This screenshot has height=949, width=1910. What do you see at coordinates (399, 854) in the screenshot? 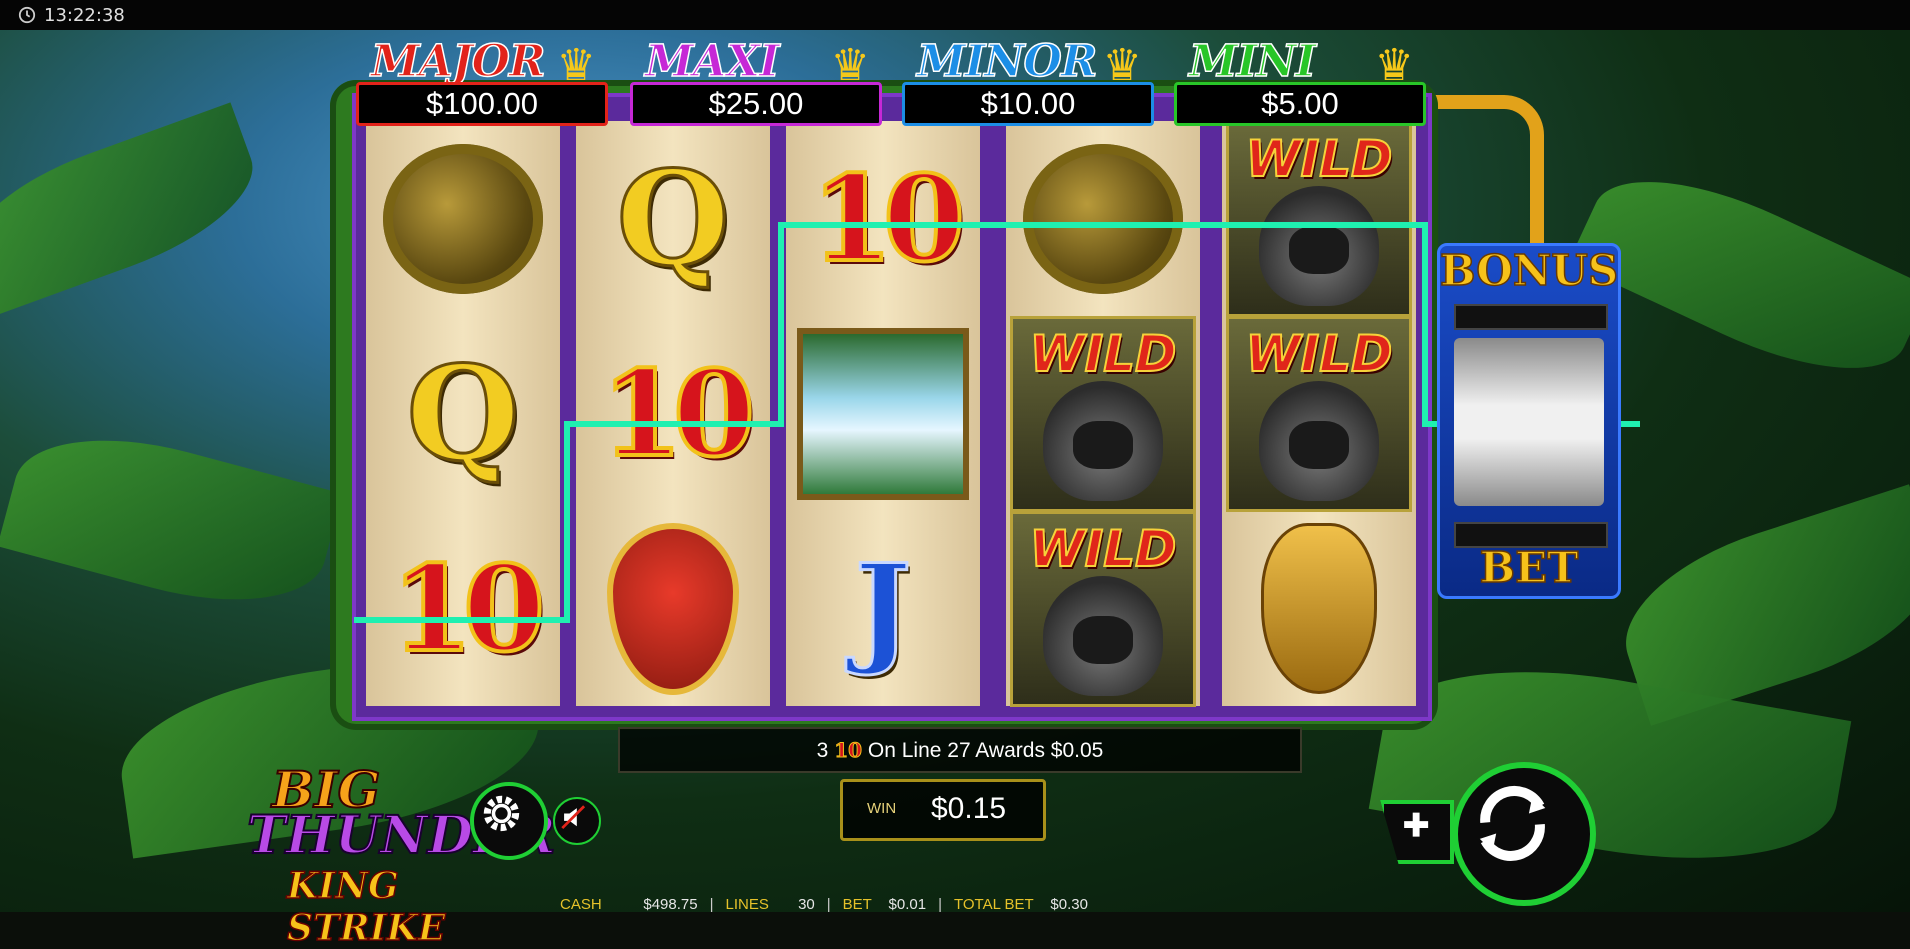
I see `game-logo: BIG THUNDER KING STRIKE` at bounding box center [399, 854].